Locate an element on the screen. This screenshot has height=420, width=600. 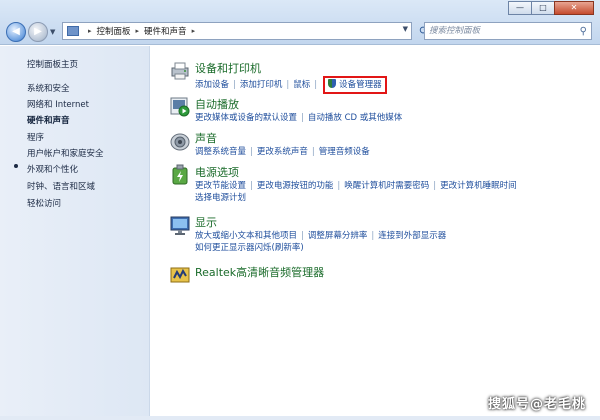
watermark: 搜狐号@老毛桃 is located at coordinates (536, 404).